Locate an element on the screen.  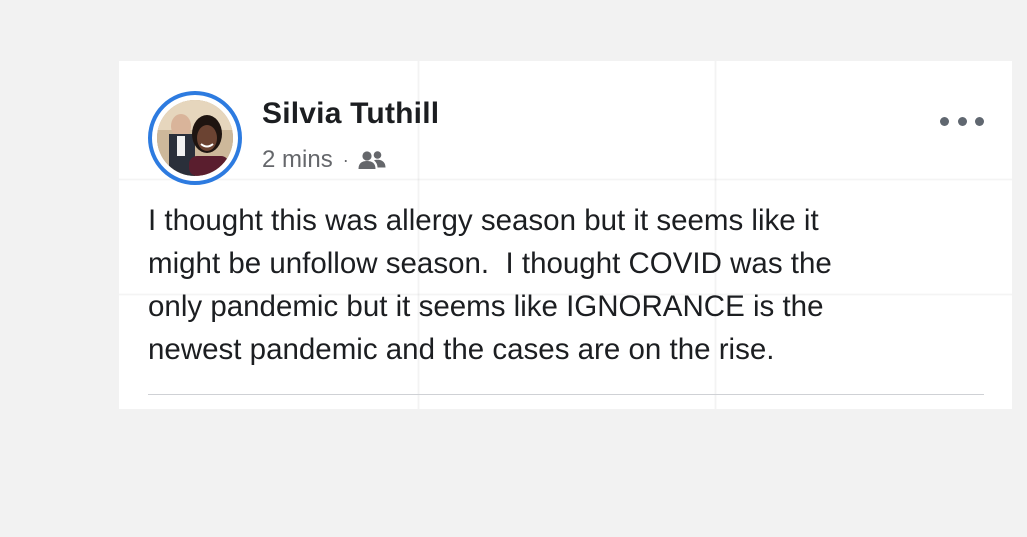
avatar-photo is located at coordinates (195, 138).